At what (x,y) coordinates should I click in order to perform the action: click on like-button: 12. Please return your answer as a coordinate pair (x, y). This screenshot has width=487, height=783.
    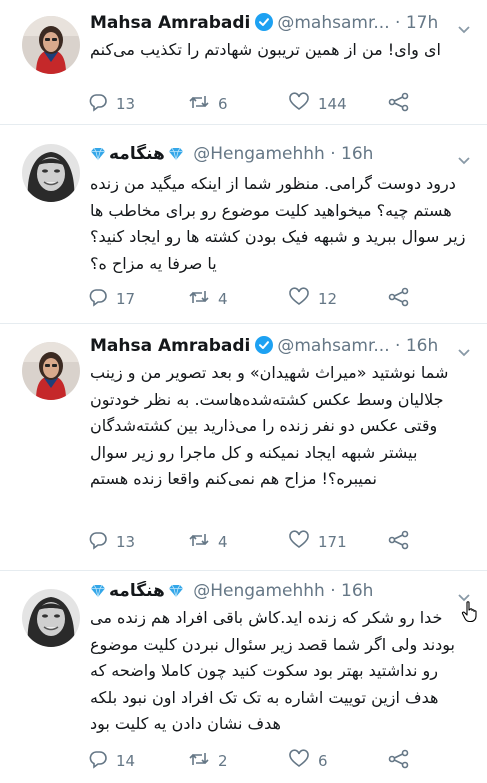
    Looking at the image, I should click on (312, 299).